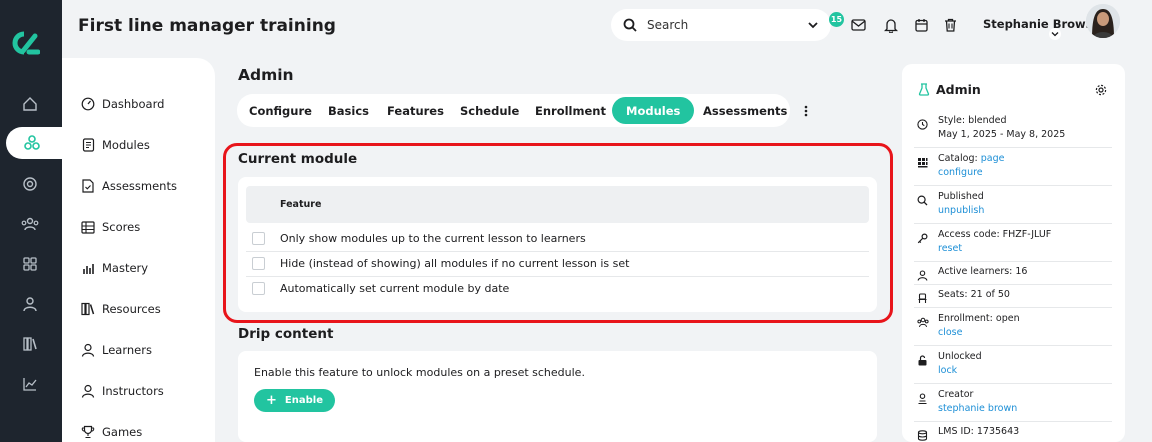 This screenshot has height=442, width=1152. Describe the element at coordinates (286, 334) in the screenshot. I see `drip-content-title: Drip content` at that location.